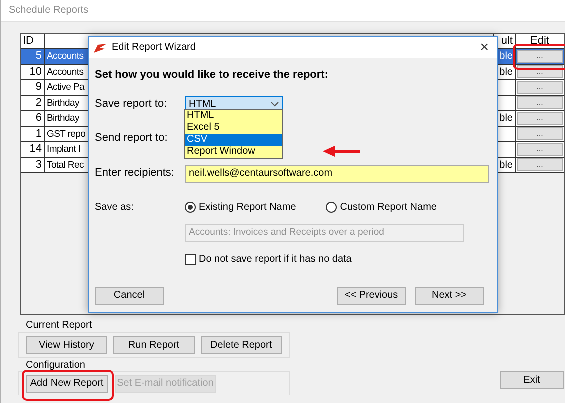 This screenshot has height=403, width=565. What do you see at coordinates (532, 380) in the screenshot?
I see `exit-button: Exit` at bounding box center [532, 380].